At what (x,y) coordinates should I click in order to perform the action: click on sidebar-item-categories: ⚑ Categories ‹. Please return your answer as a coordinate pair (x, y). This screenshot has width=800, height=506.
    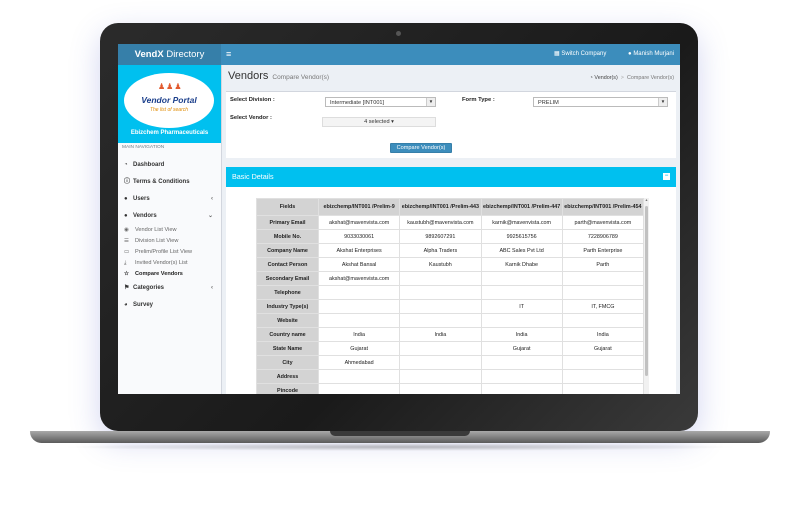
    Looking at the image, I should click on (169, 288).